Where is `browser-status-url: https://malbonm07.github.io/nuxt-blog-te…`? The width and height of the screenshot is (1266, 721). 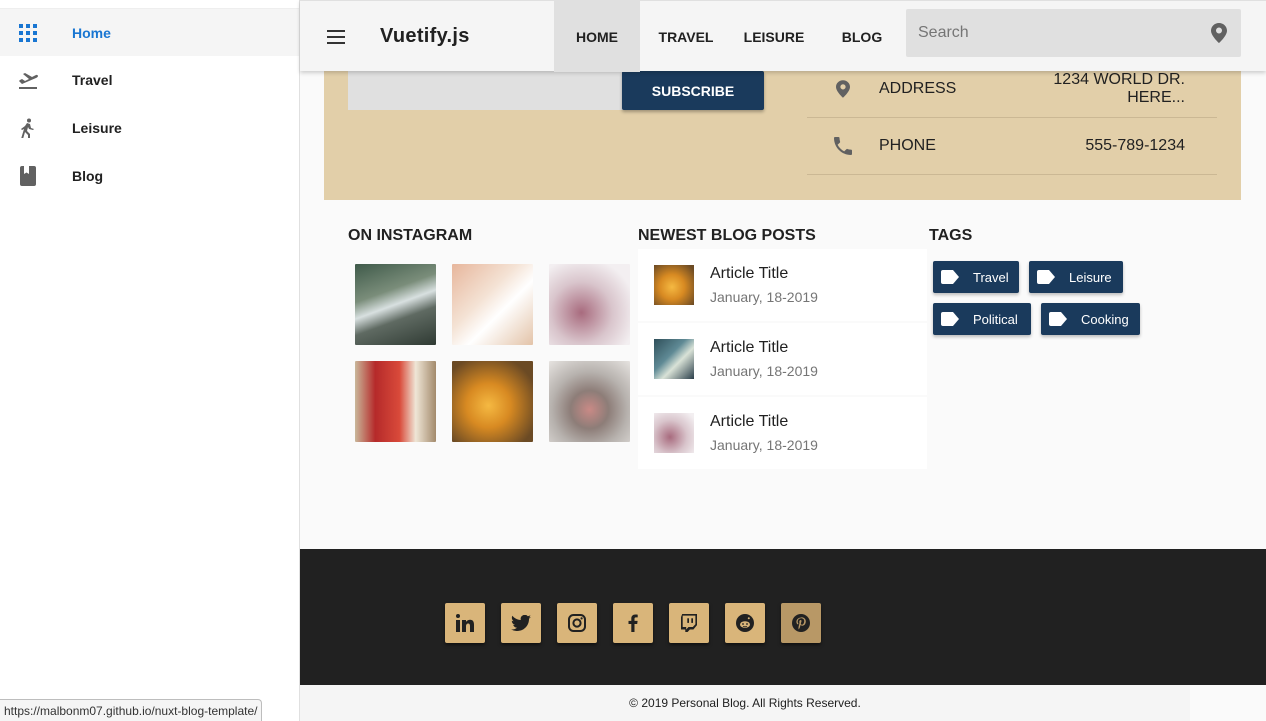 browser-status-url: https://malbonm07.github.io/nuxt-blog-te… is located at coordinates (131, 710).